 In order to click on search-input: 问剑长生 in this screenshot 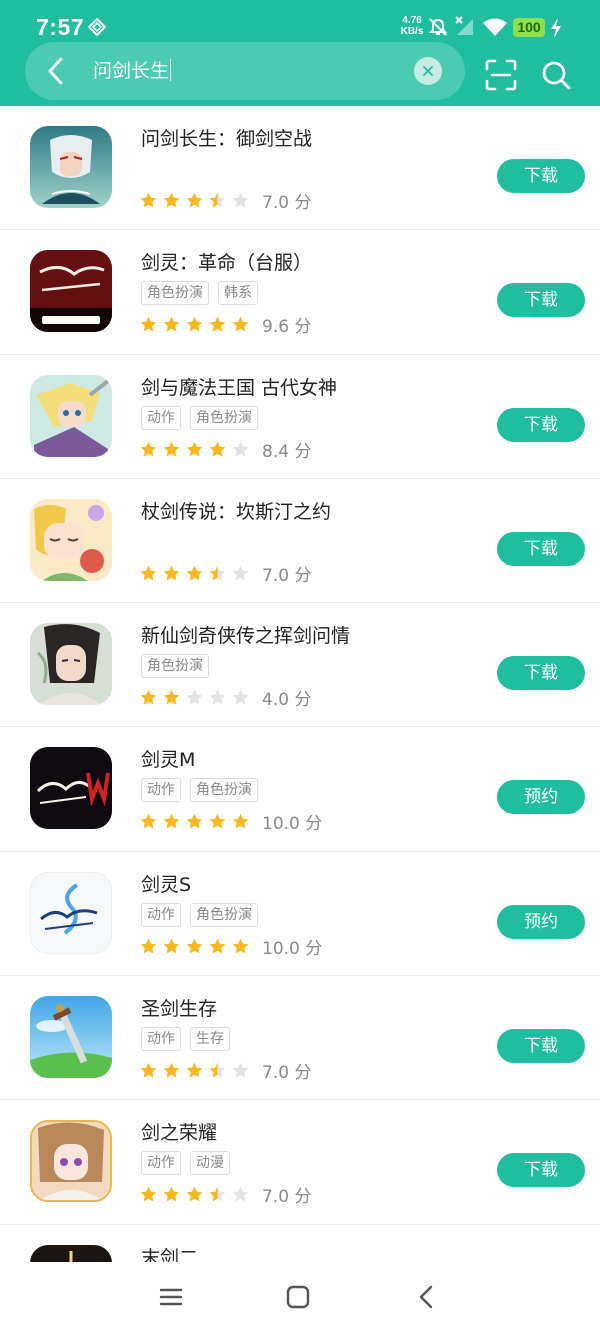, I will do `click(132, 71)`.